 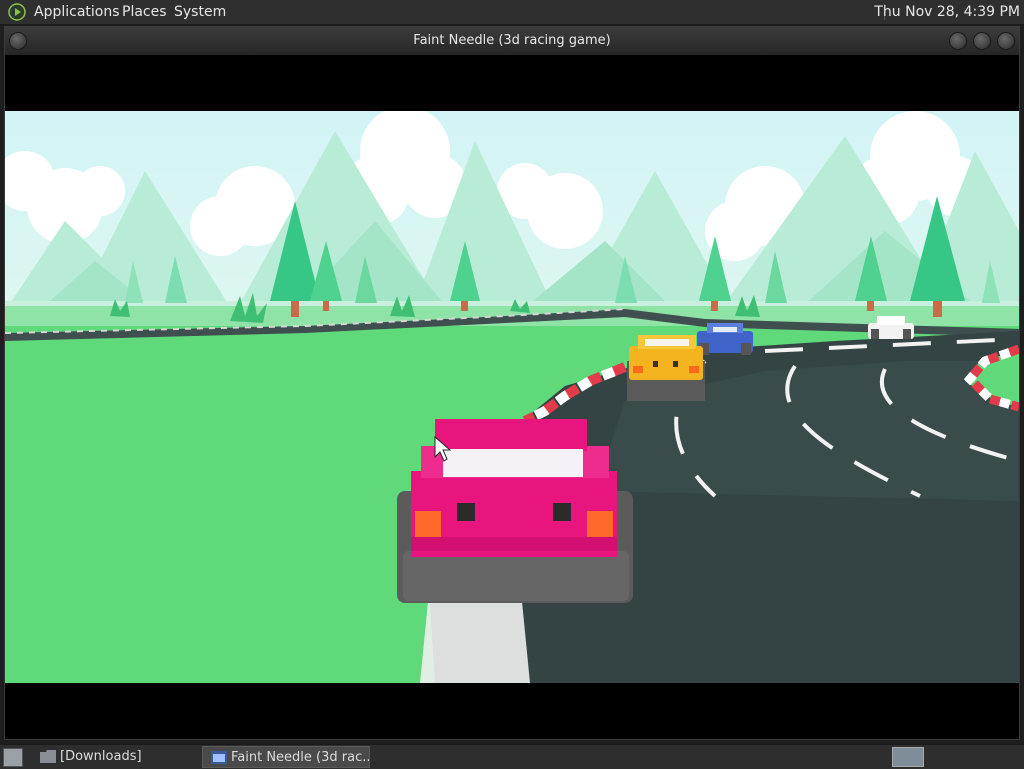 I want to click on window-titlebar: Faint Needle (3d racing game), so click(x=512, y=41).